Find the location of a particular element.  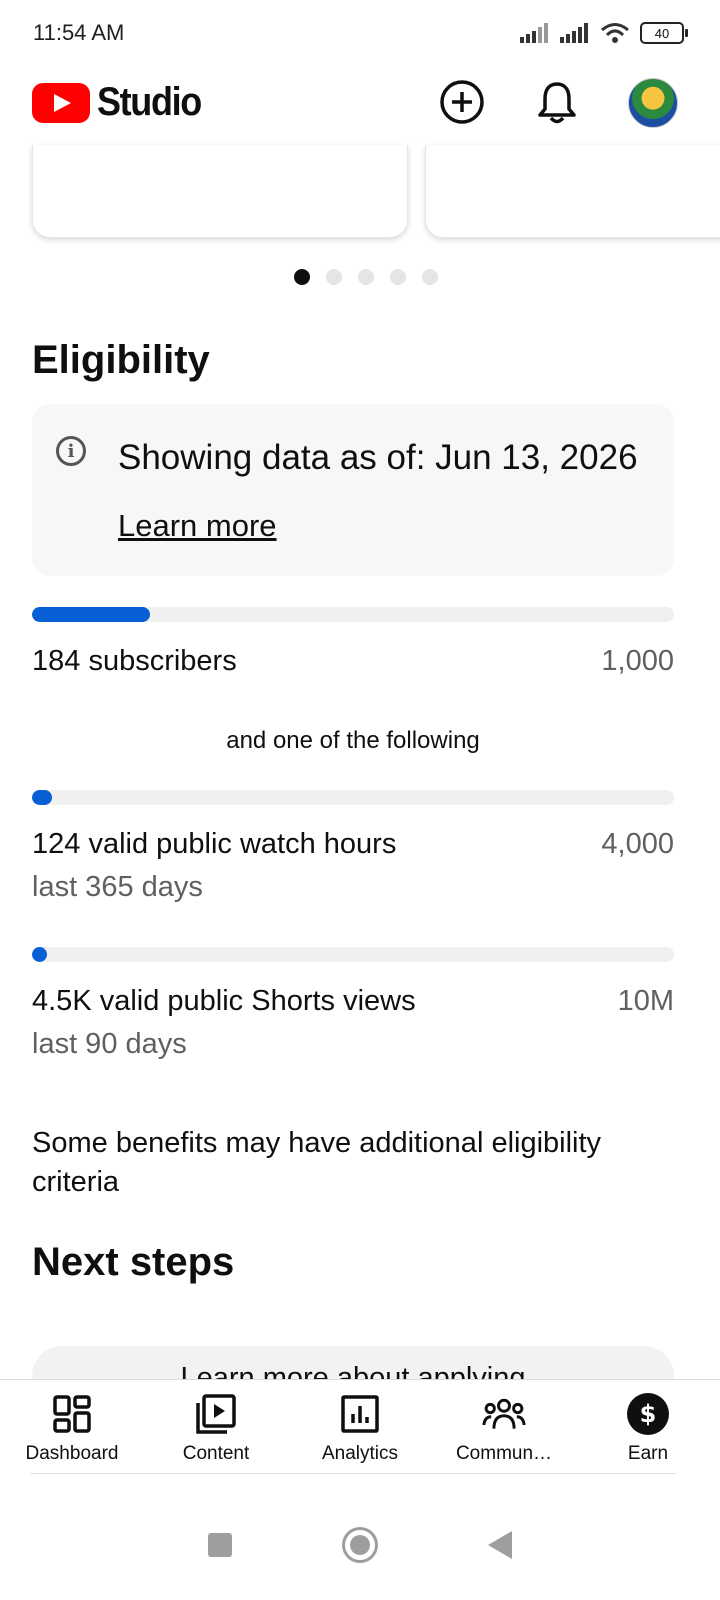

add-circle-icon is located at coordinates (462, 102).